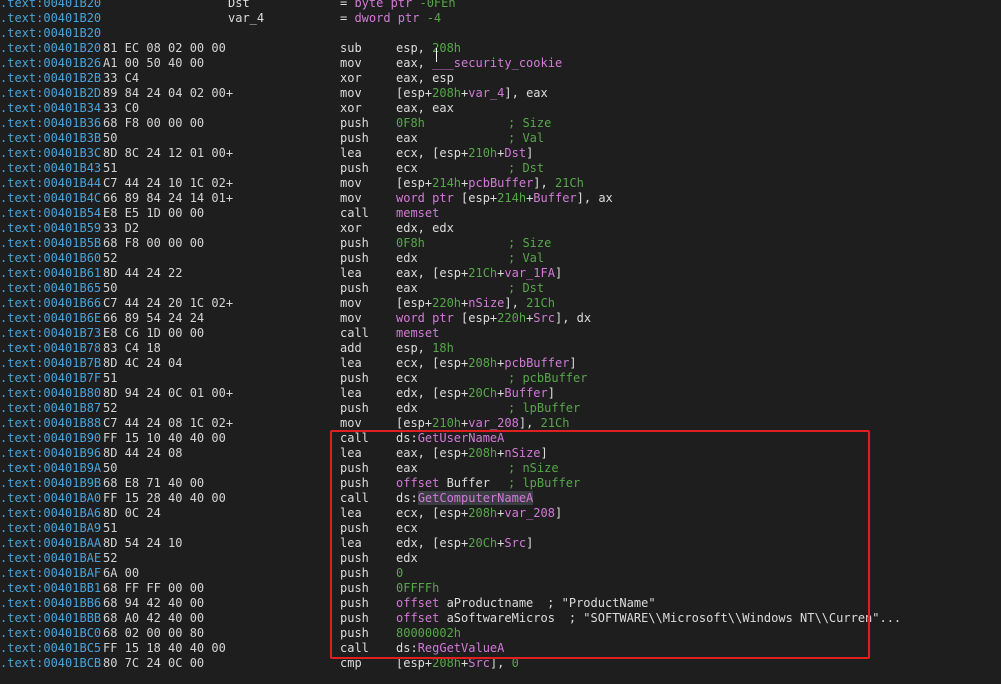  I want to click on operand-token: var_208, so click(529, 513).